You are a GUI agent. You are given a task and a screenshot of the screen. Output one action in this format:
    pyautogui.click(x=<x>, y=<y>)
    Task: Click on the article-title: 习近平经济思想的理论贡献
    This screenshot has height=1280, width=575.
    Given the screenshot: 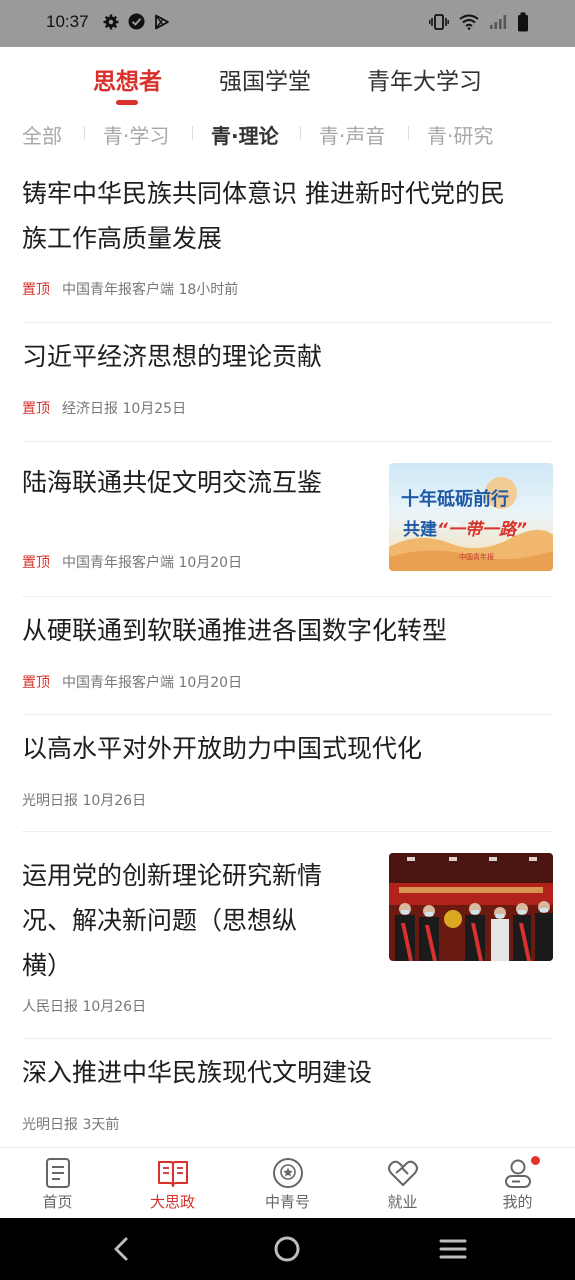 What is the action you would take?
    pyautogui.click(x=287, y=356)
    